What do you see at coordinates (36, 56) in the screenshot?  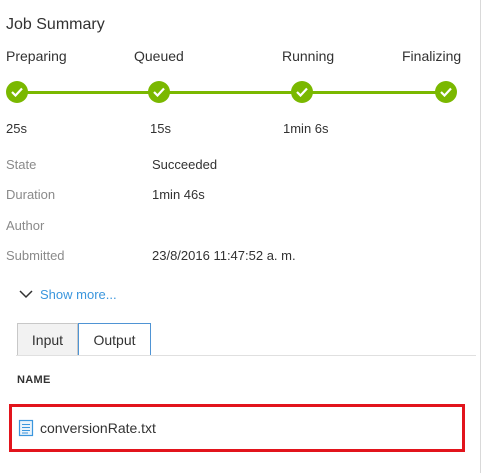 I see `stage-label-preparing: Preparing` at bounding box center [36, 56].